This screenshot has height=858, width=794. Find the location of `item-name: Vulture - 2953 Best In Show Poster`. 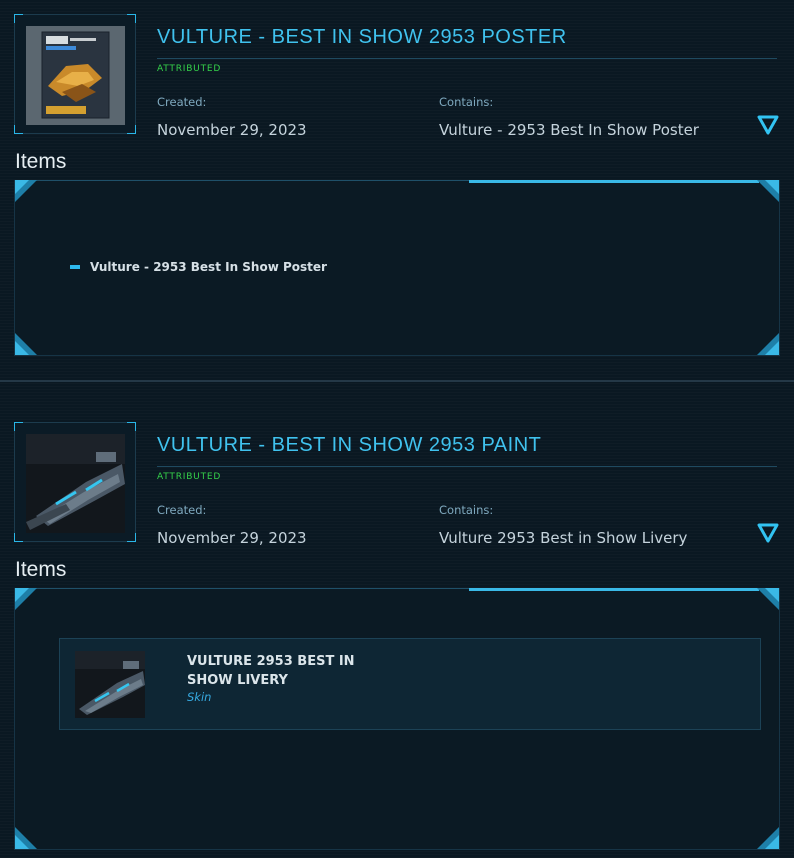

item-name: Vulture - 2953 Best In Show Poster is located at coordinates (208, 267).